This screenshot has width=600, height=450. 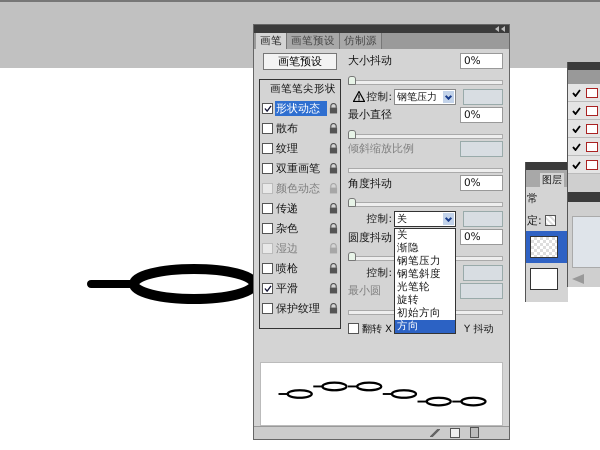 What do you see at coordinates (534, 220) in the screenshot?
I see `lock-label: 定:` at bounding box center [534, 220].